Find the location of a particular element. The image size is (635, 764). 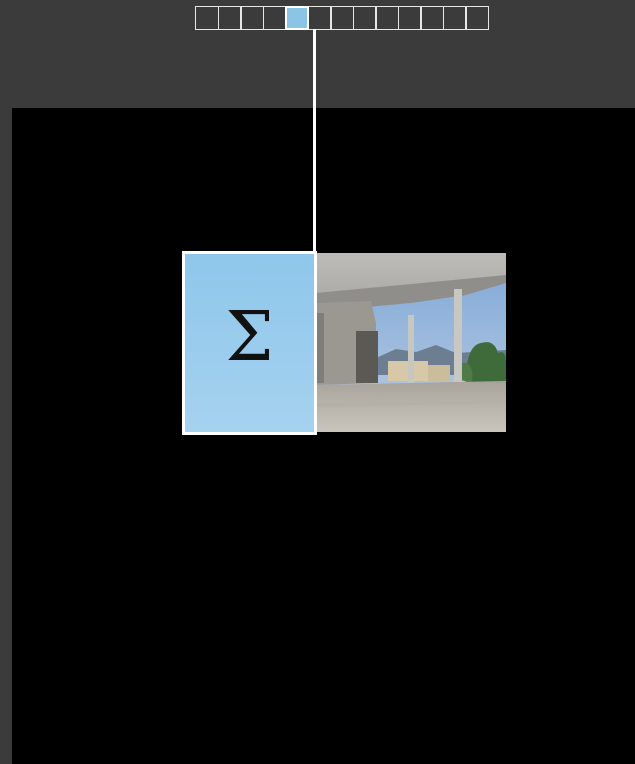

building-photo is located at coordinates (411, 342).